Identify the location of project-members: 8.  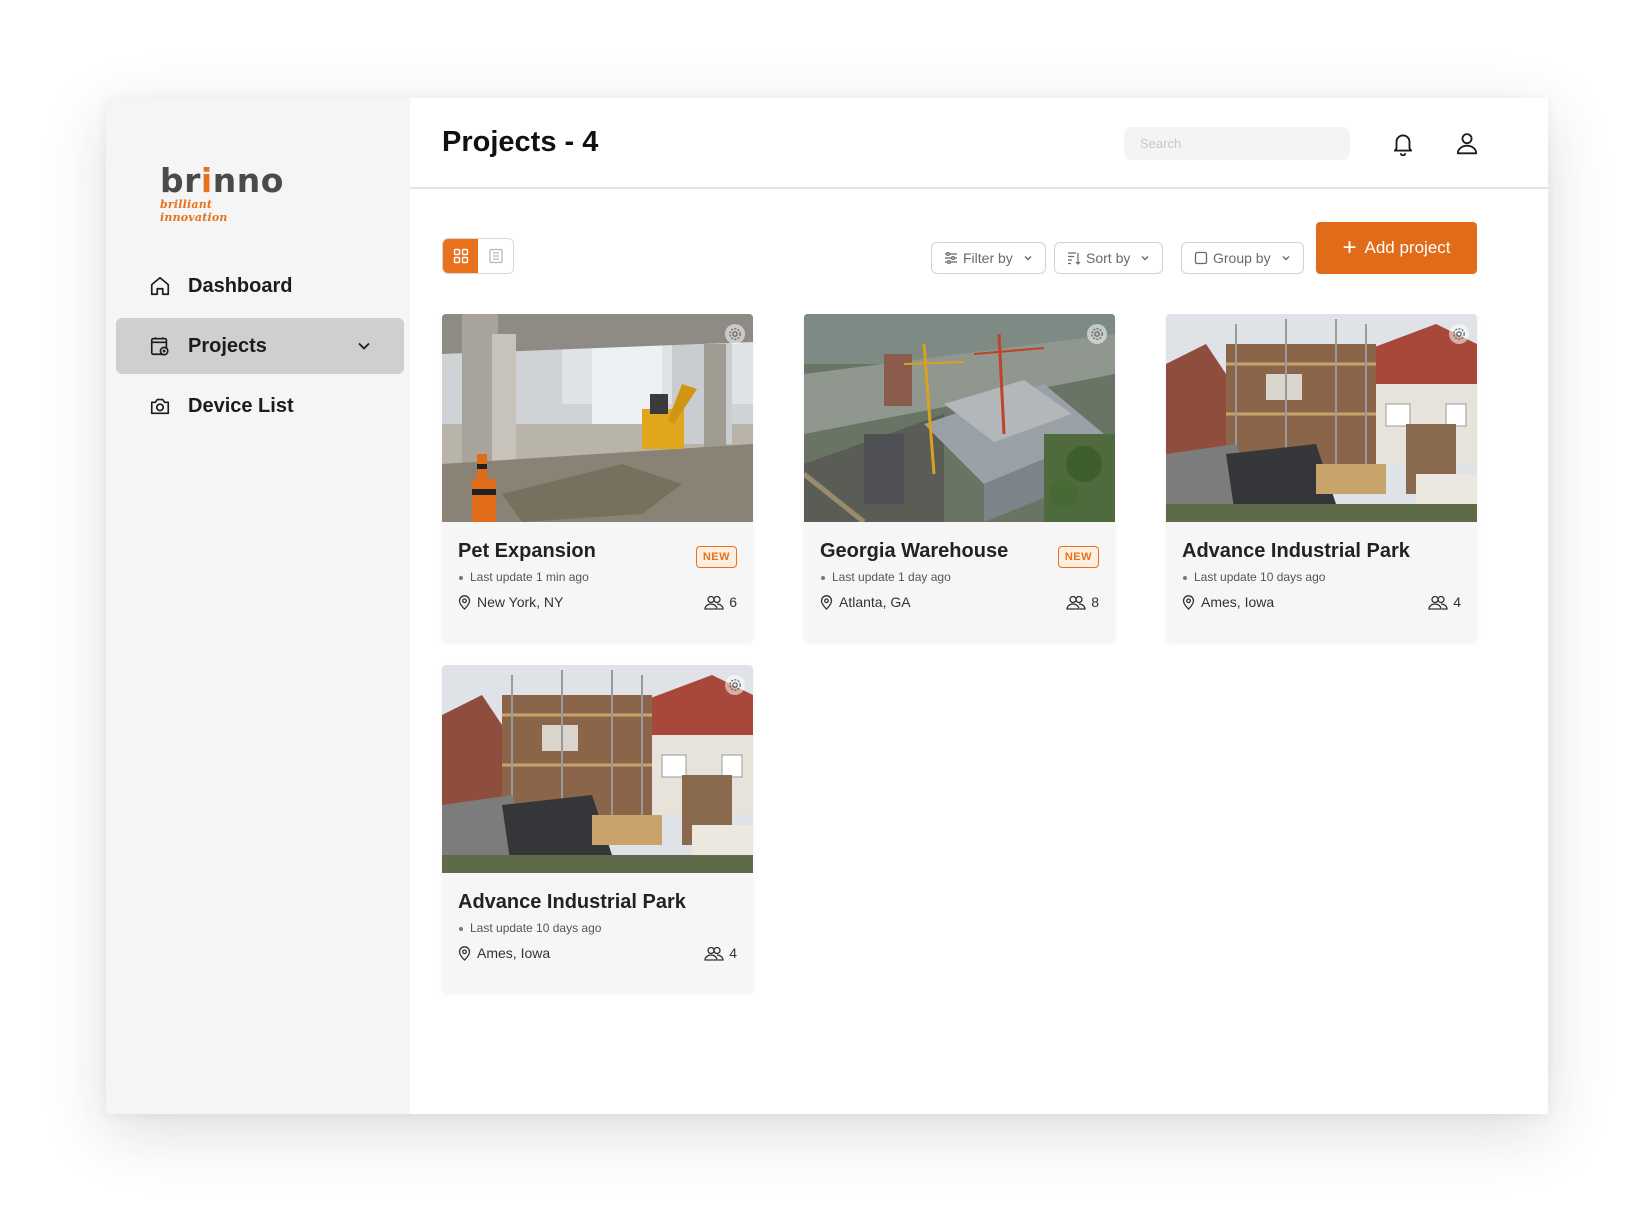
(1082, 602).